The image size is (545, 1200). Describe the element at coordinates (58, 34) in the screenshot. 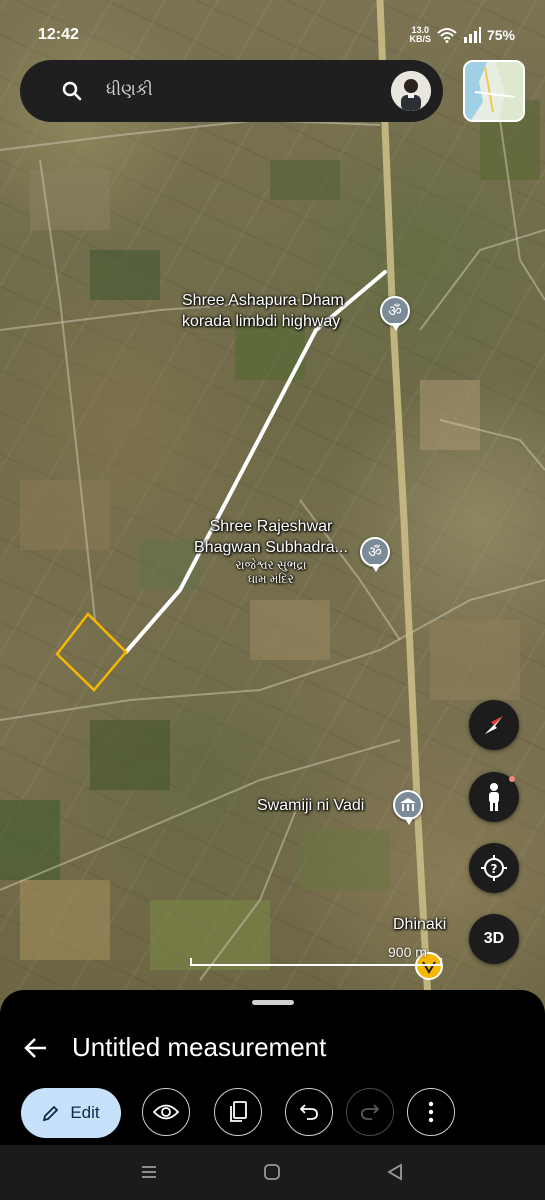

I see `status-time: 12:42` at that location.